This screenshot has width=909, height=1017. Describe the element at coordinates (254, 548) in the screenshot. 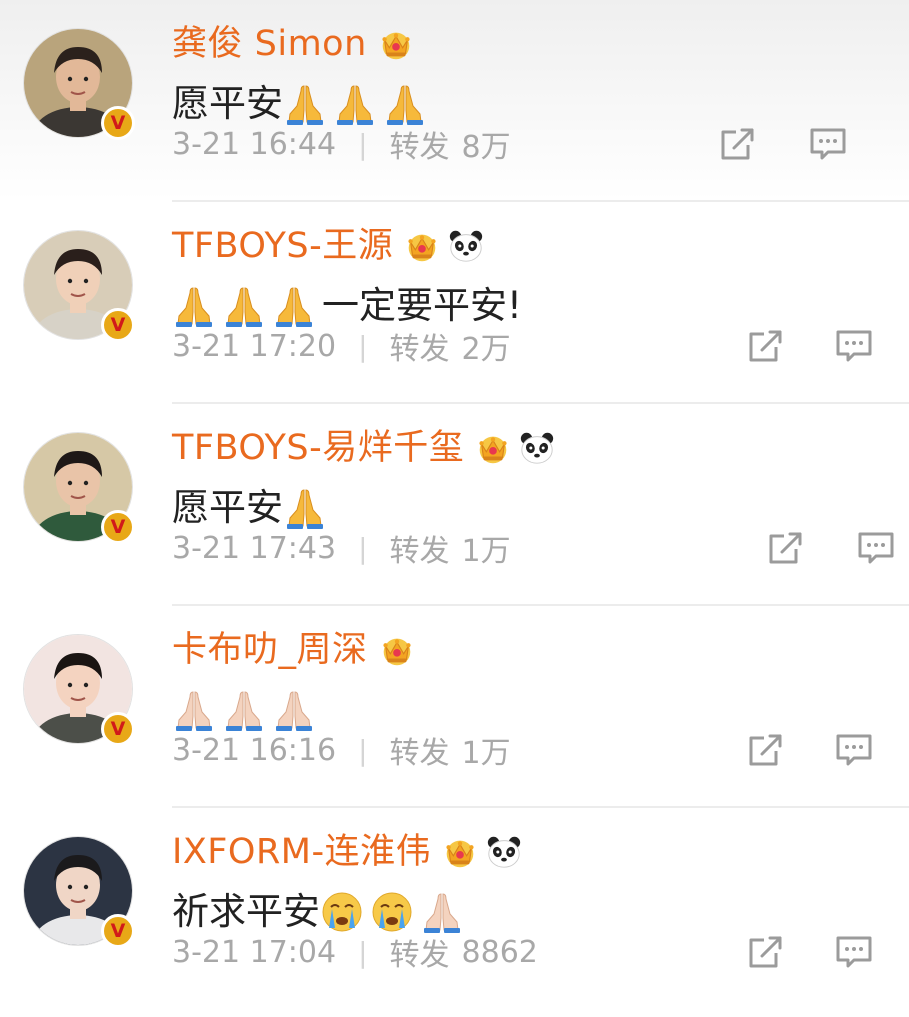

I see `timestamp: 3-21 17:43` at that location.